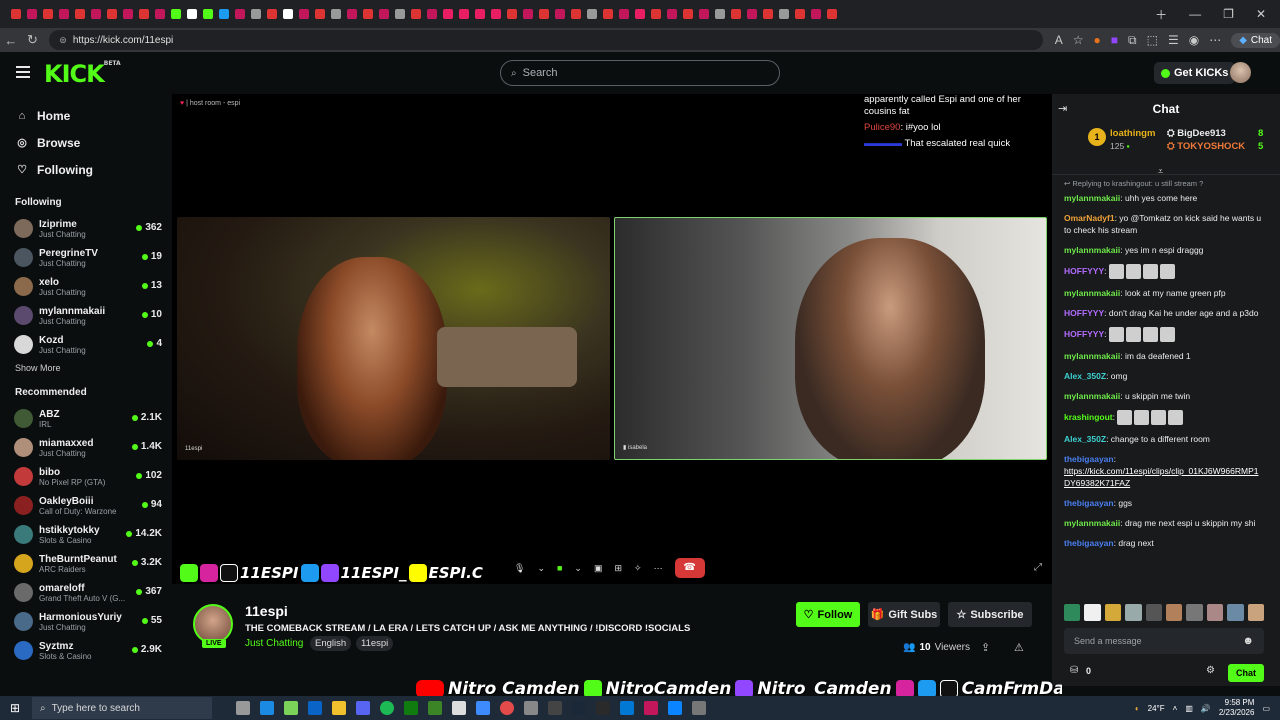 This screenshot has width=1280, height=720. What do you see at coordinates (1255, 40) in the screenshot?
I see `copilot-chat-button: ◆ Chat` at bounding box center [1255, 40].